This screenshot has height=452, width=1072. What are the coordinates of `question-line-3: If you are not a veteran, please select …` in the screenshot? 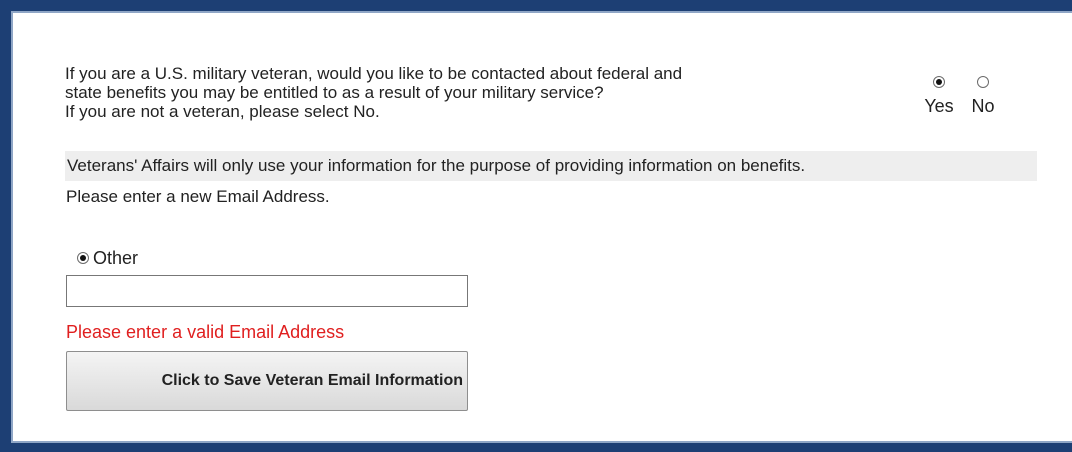 It's located at (222, 111).